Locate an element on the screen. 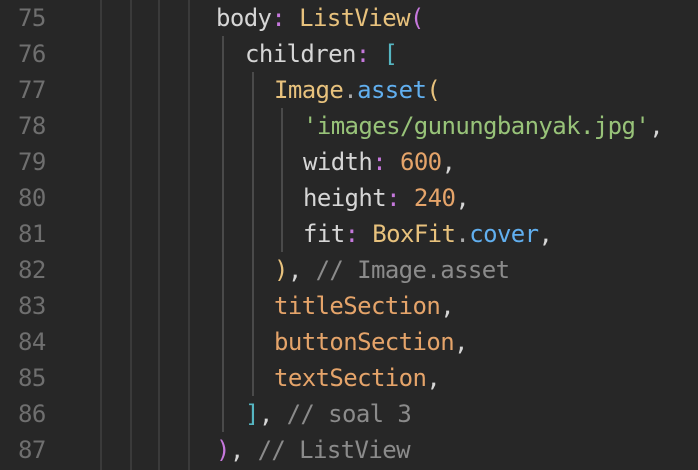 Image resolution: width=698 pixels, height=470 pixels. line-number: 77 is located at coordinates (32, 90).